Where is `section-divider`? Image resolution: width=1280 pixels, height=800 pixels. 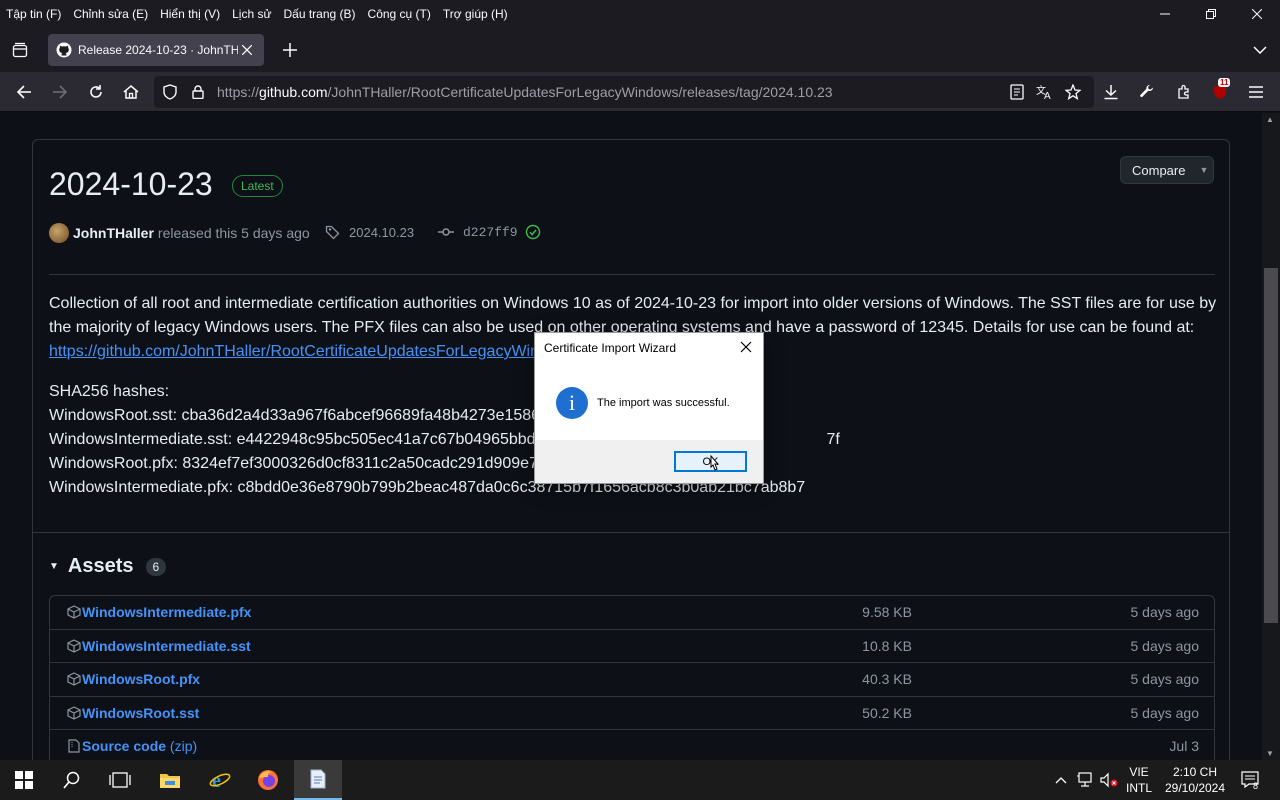
section-divider is located at coordinates (631, 532).